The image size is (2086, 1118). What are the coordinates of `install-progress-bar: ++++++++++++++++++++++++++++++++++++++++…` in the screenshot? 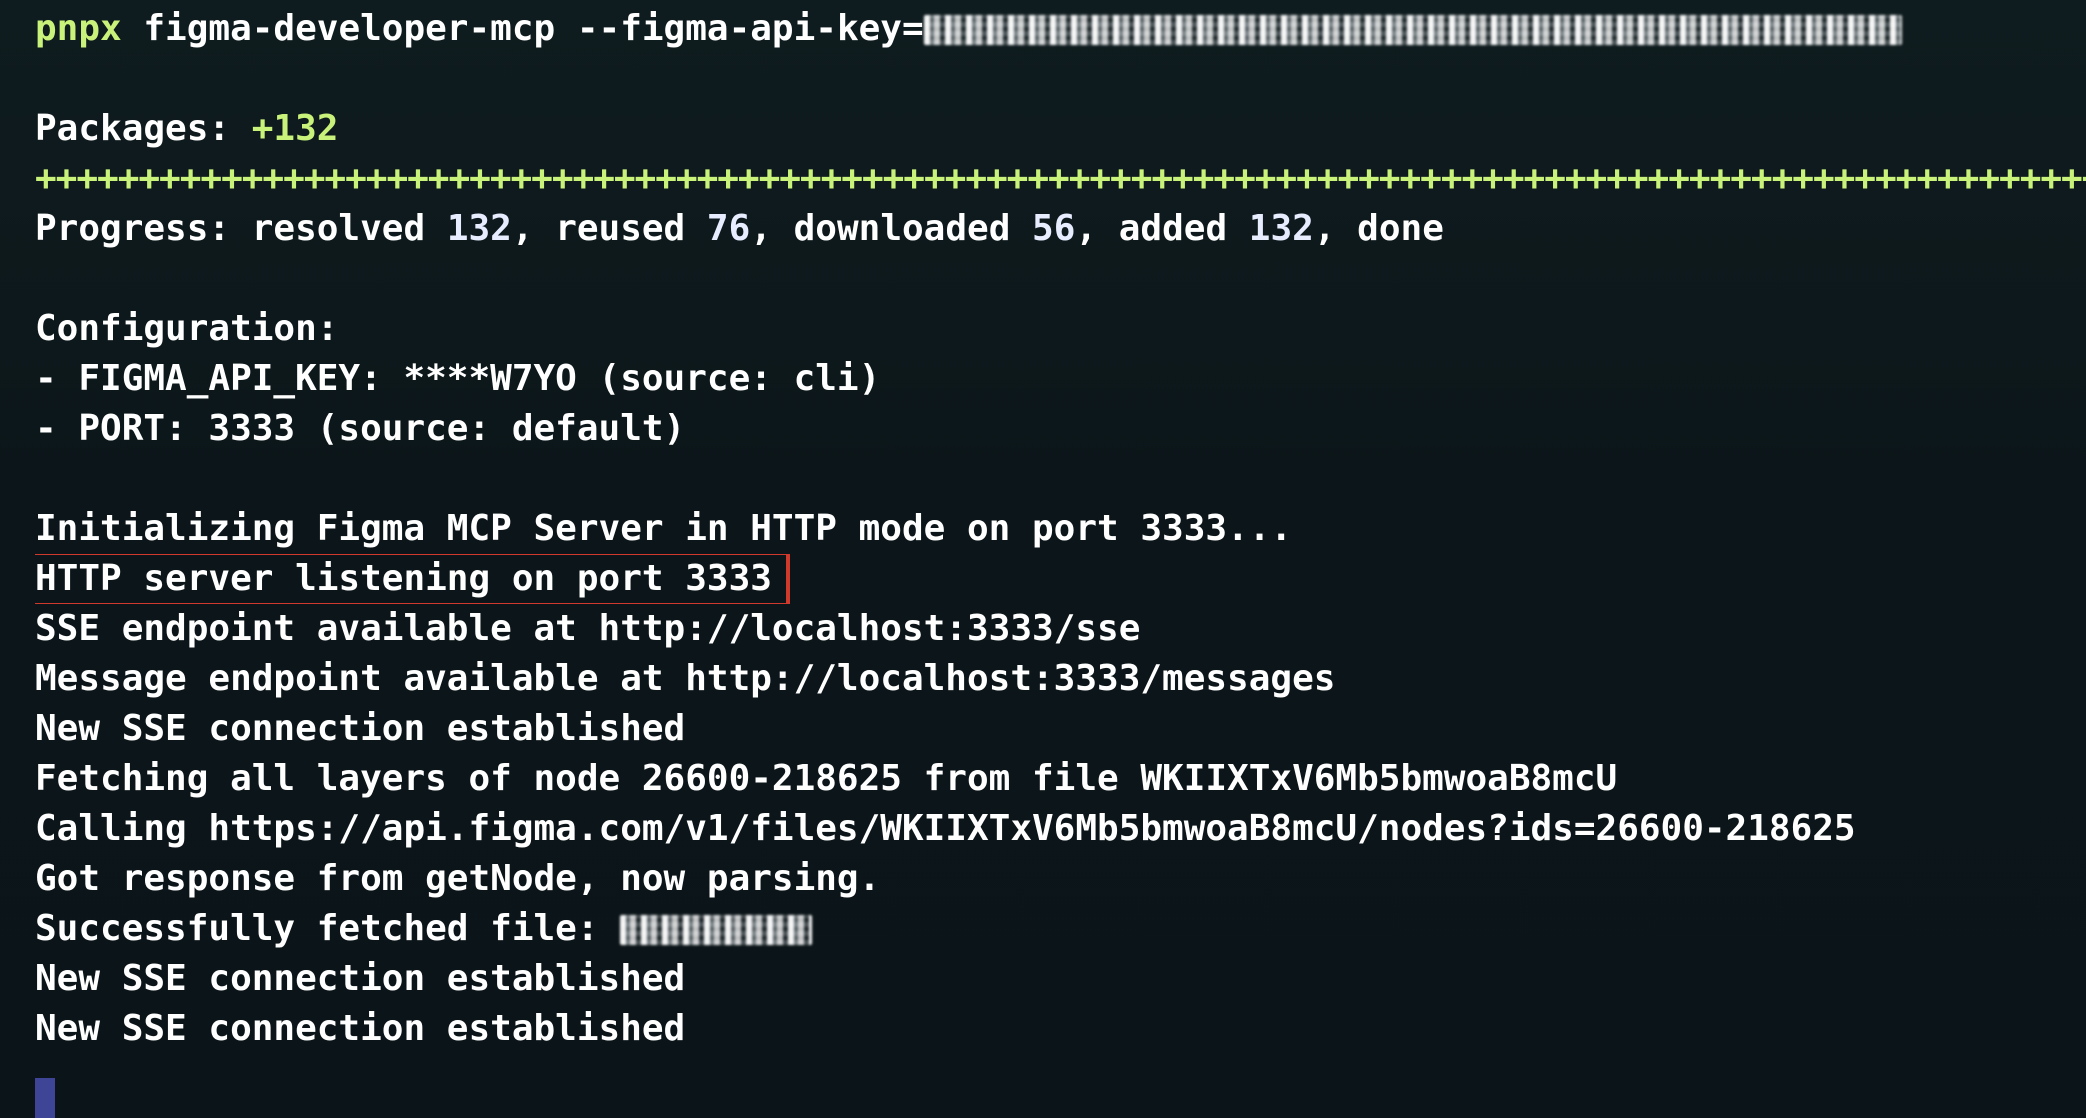 It's located at (1060, 178).